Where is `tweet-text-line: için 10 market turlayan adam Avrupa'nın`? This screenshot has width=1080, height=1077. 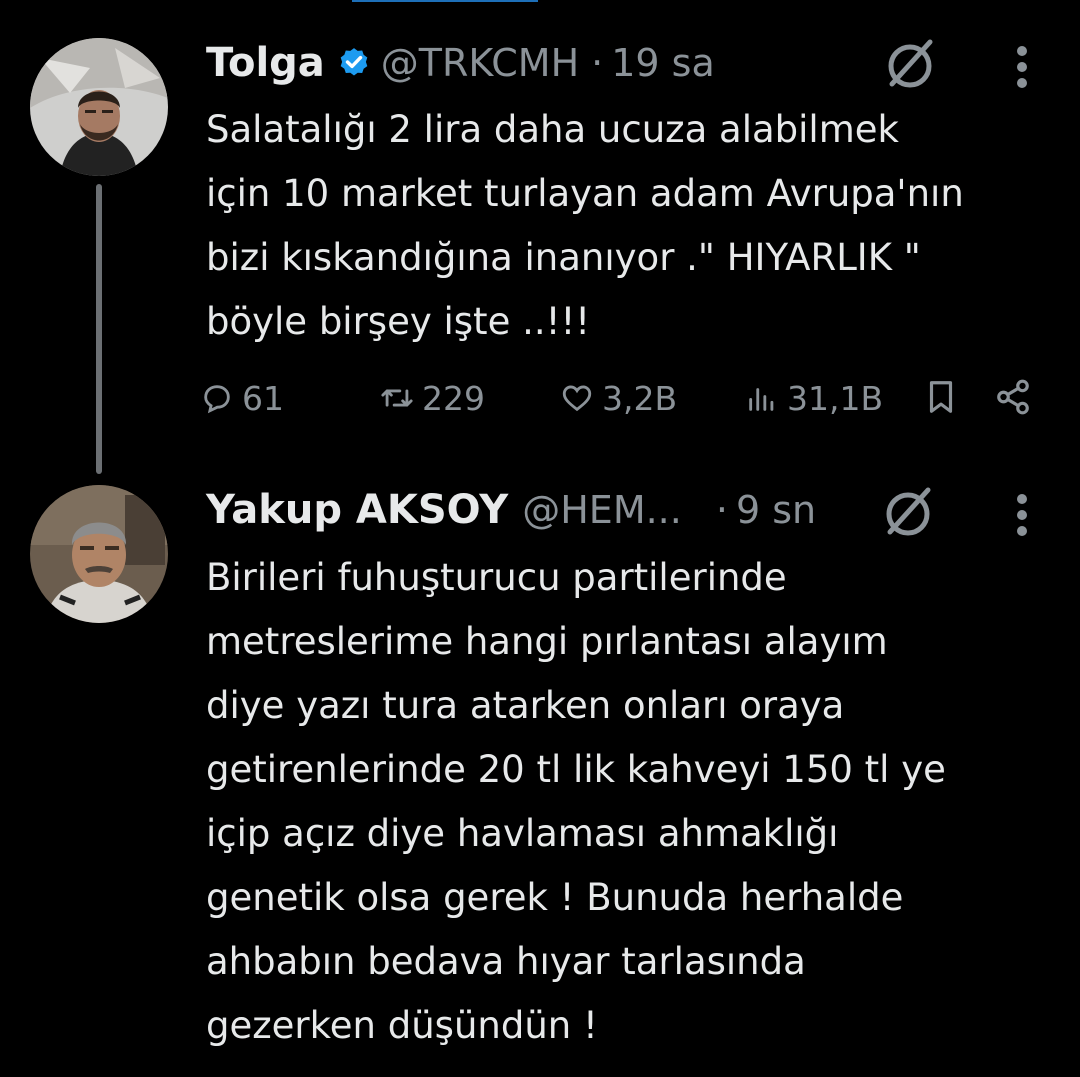
tweet-text-line: için 10 market turlayan adam Avrupa'nın is located at coordinates (585, 193).